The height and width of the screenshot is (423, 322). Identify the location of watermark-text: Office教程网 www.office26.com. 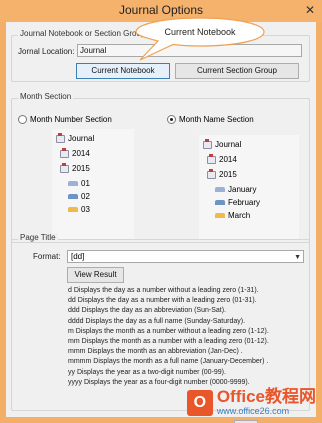
(266, 402).